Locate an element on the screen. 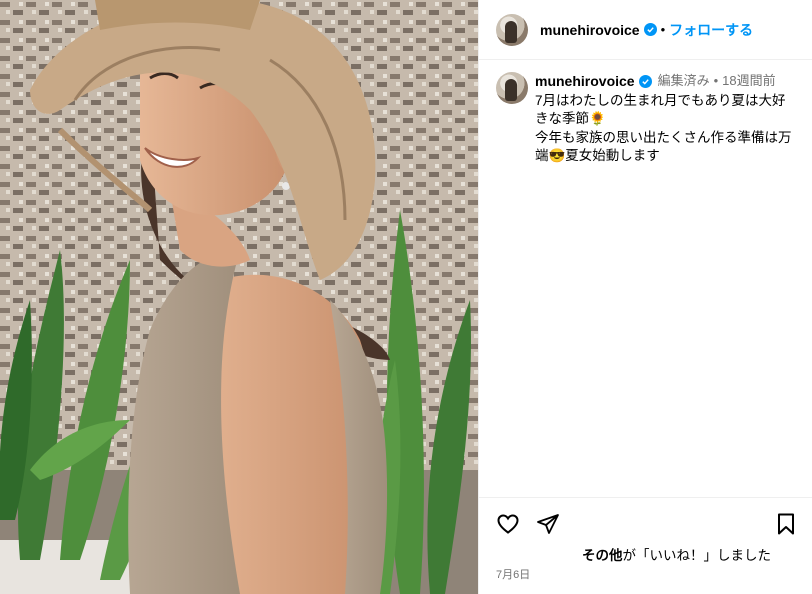 Image resolution: width=812 pixels, height=594 pixels. edited-label: 編集済み is located at coordinates (683, 80).